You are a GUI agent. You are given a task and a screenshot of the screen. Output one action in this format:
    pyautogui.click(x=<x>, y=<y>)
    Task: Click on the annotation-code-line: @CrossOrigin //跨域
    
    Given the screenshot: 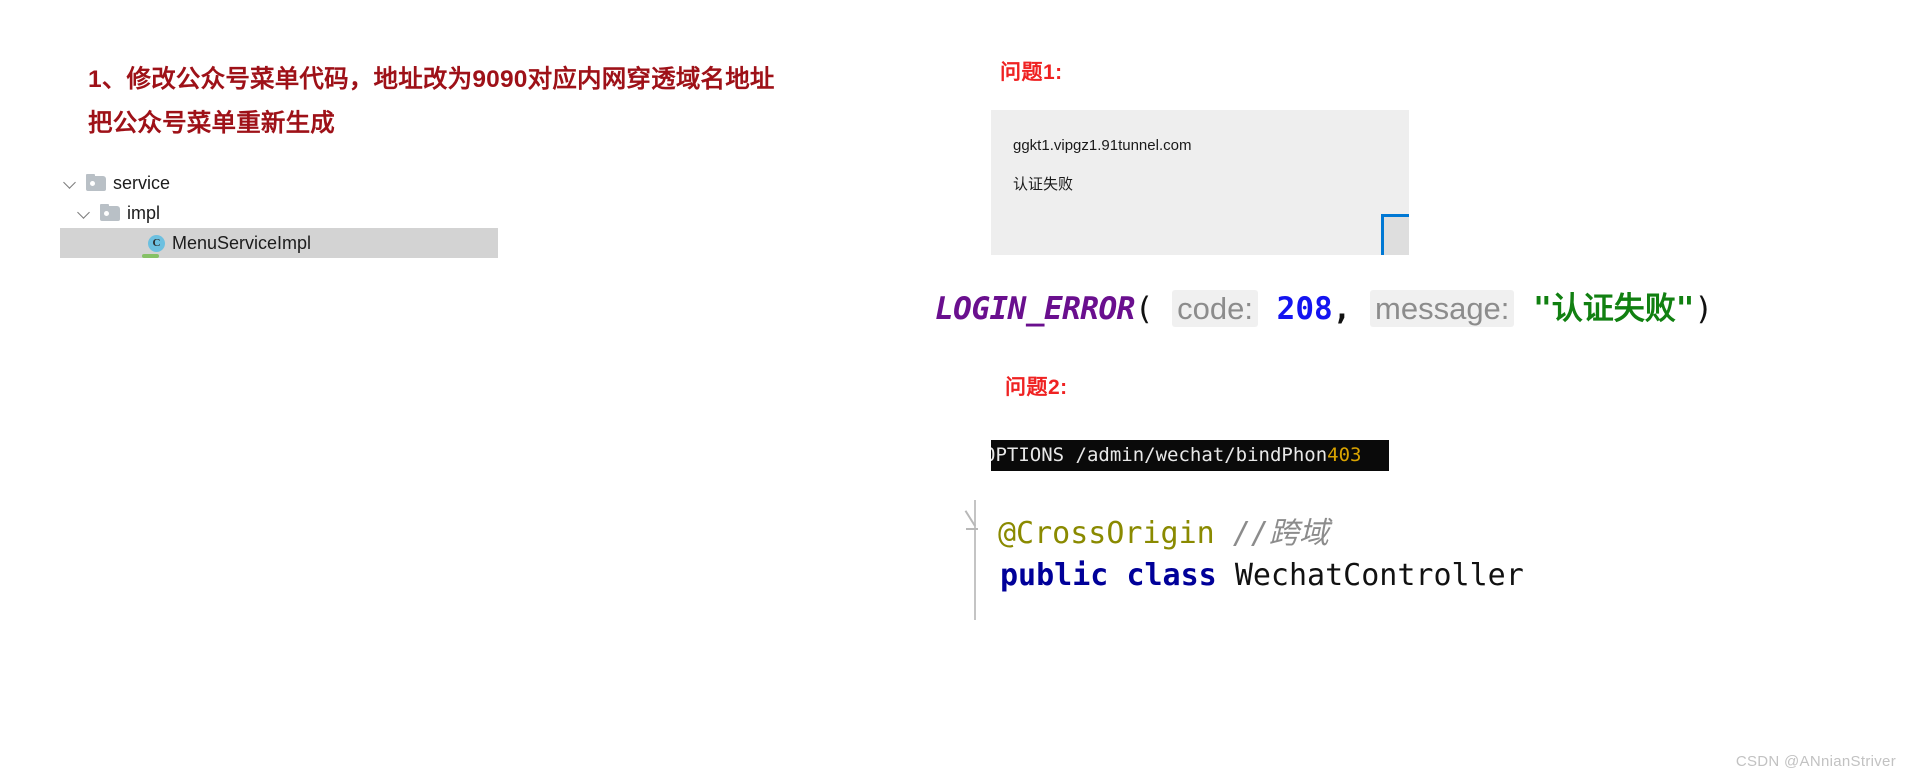 What is the action you would take?
    pyautogui.click(x=1163, y=530)
    